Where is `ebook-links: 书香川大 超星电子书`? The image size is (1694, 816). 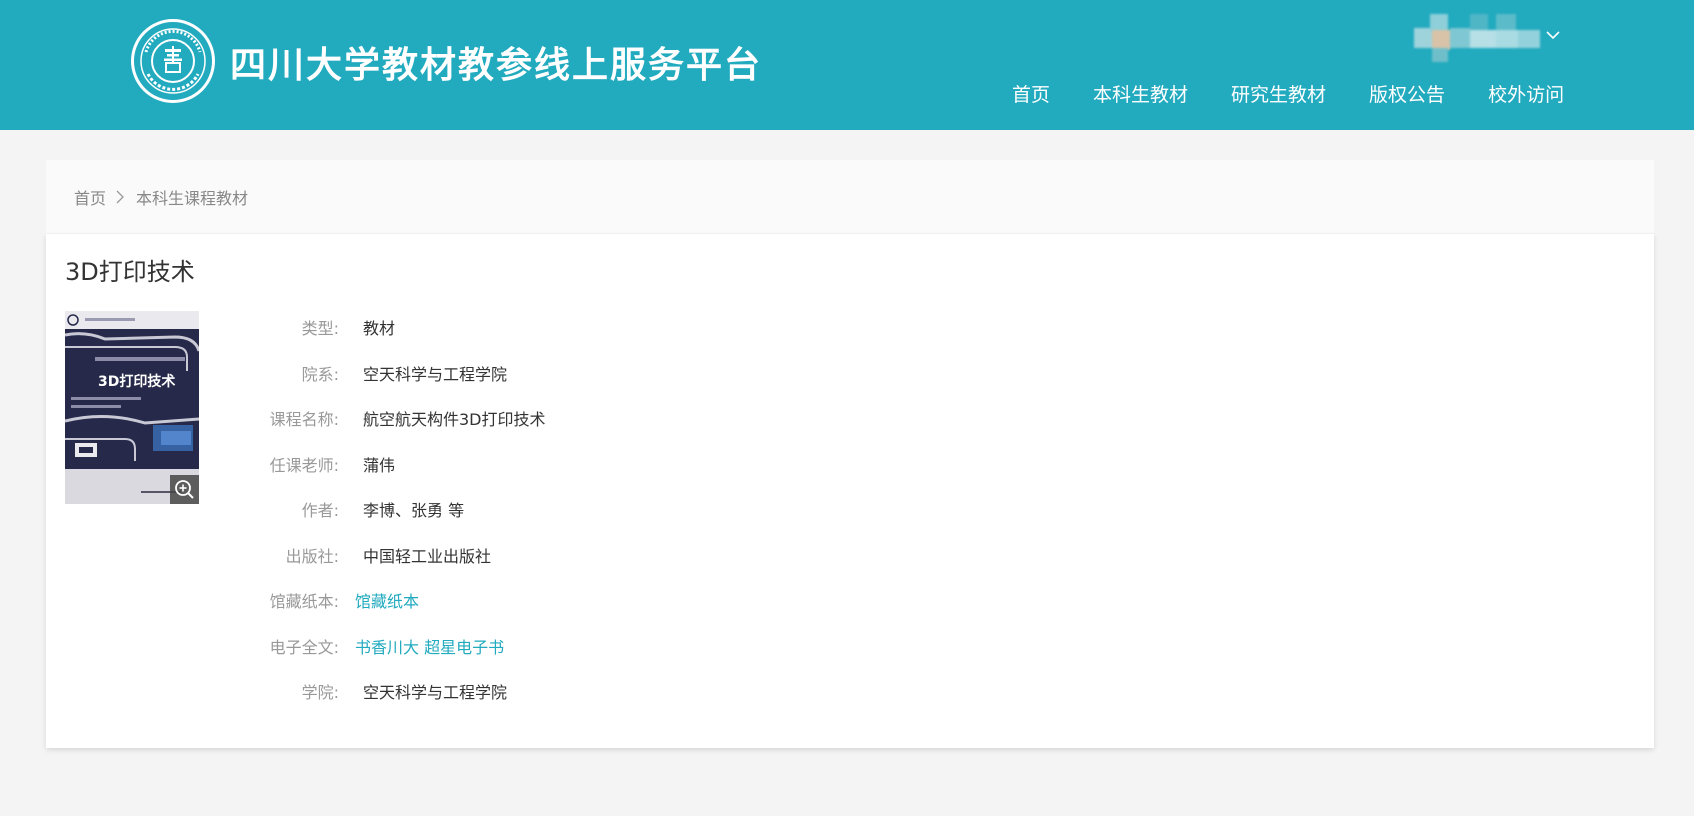 ebook-links: 书香川大 超星电子书 is located at coordinates (429, 648).